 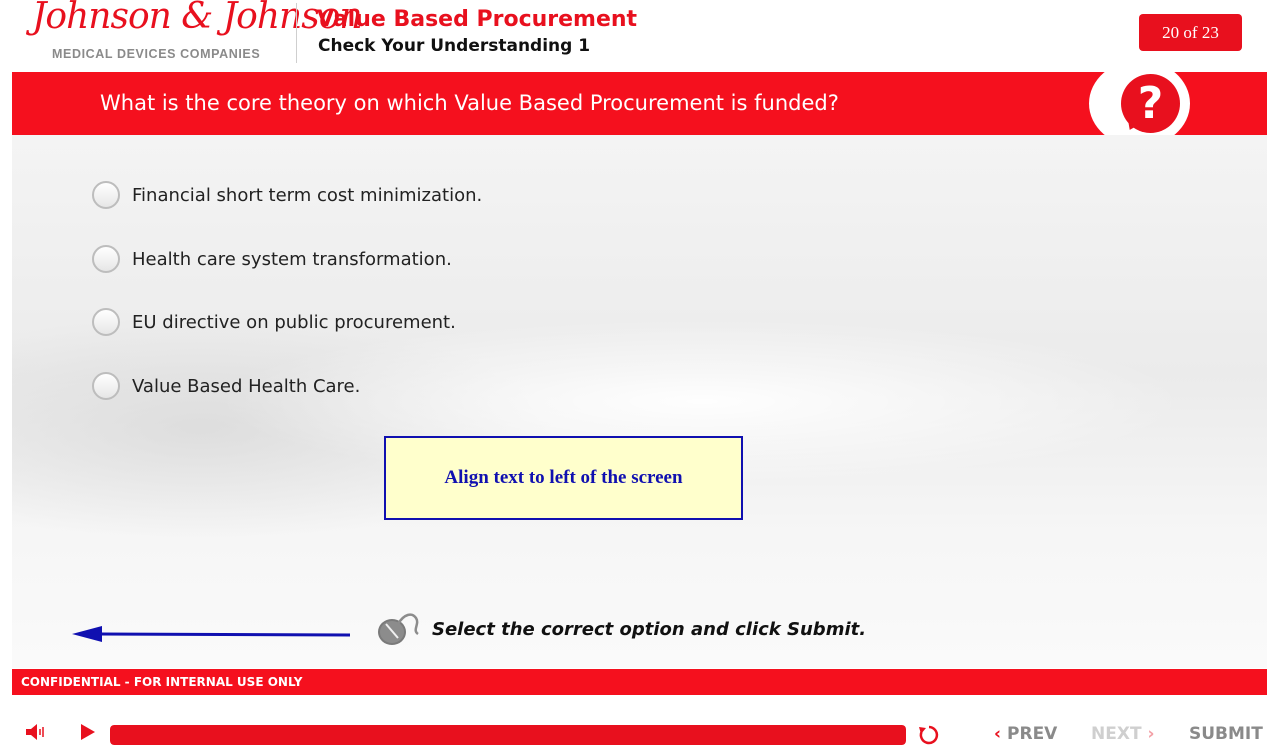 What do you see at coordinates (292, 259) in the screenshot?
I see `option-label: Health care system transformation.` at bounding box center [292, 259].